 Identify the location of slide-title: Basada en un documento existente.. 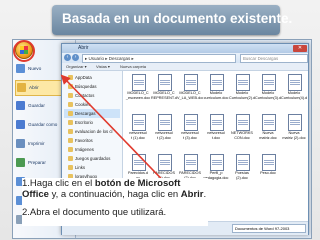
(177, 18).